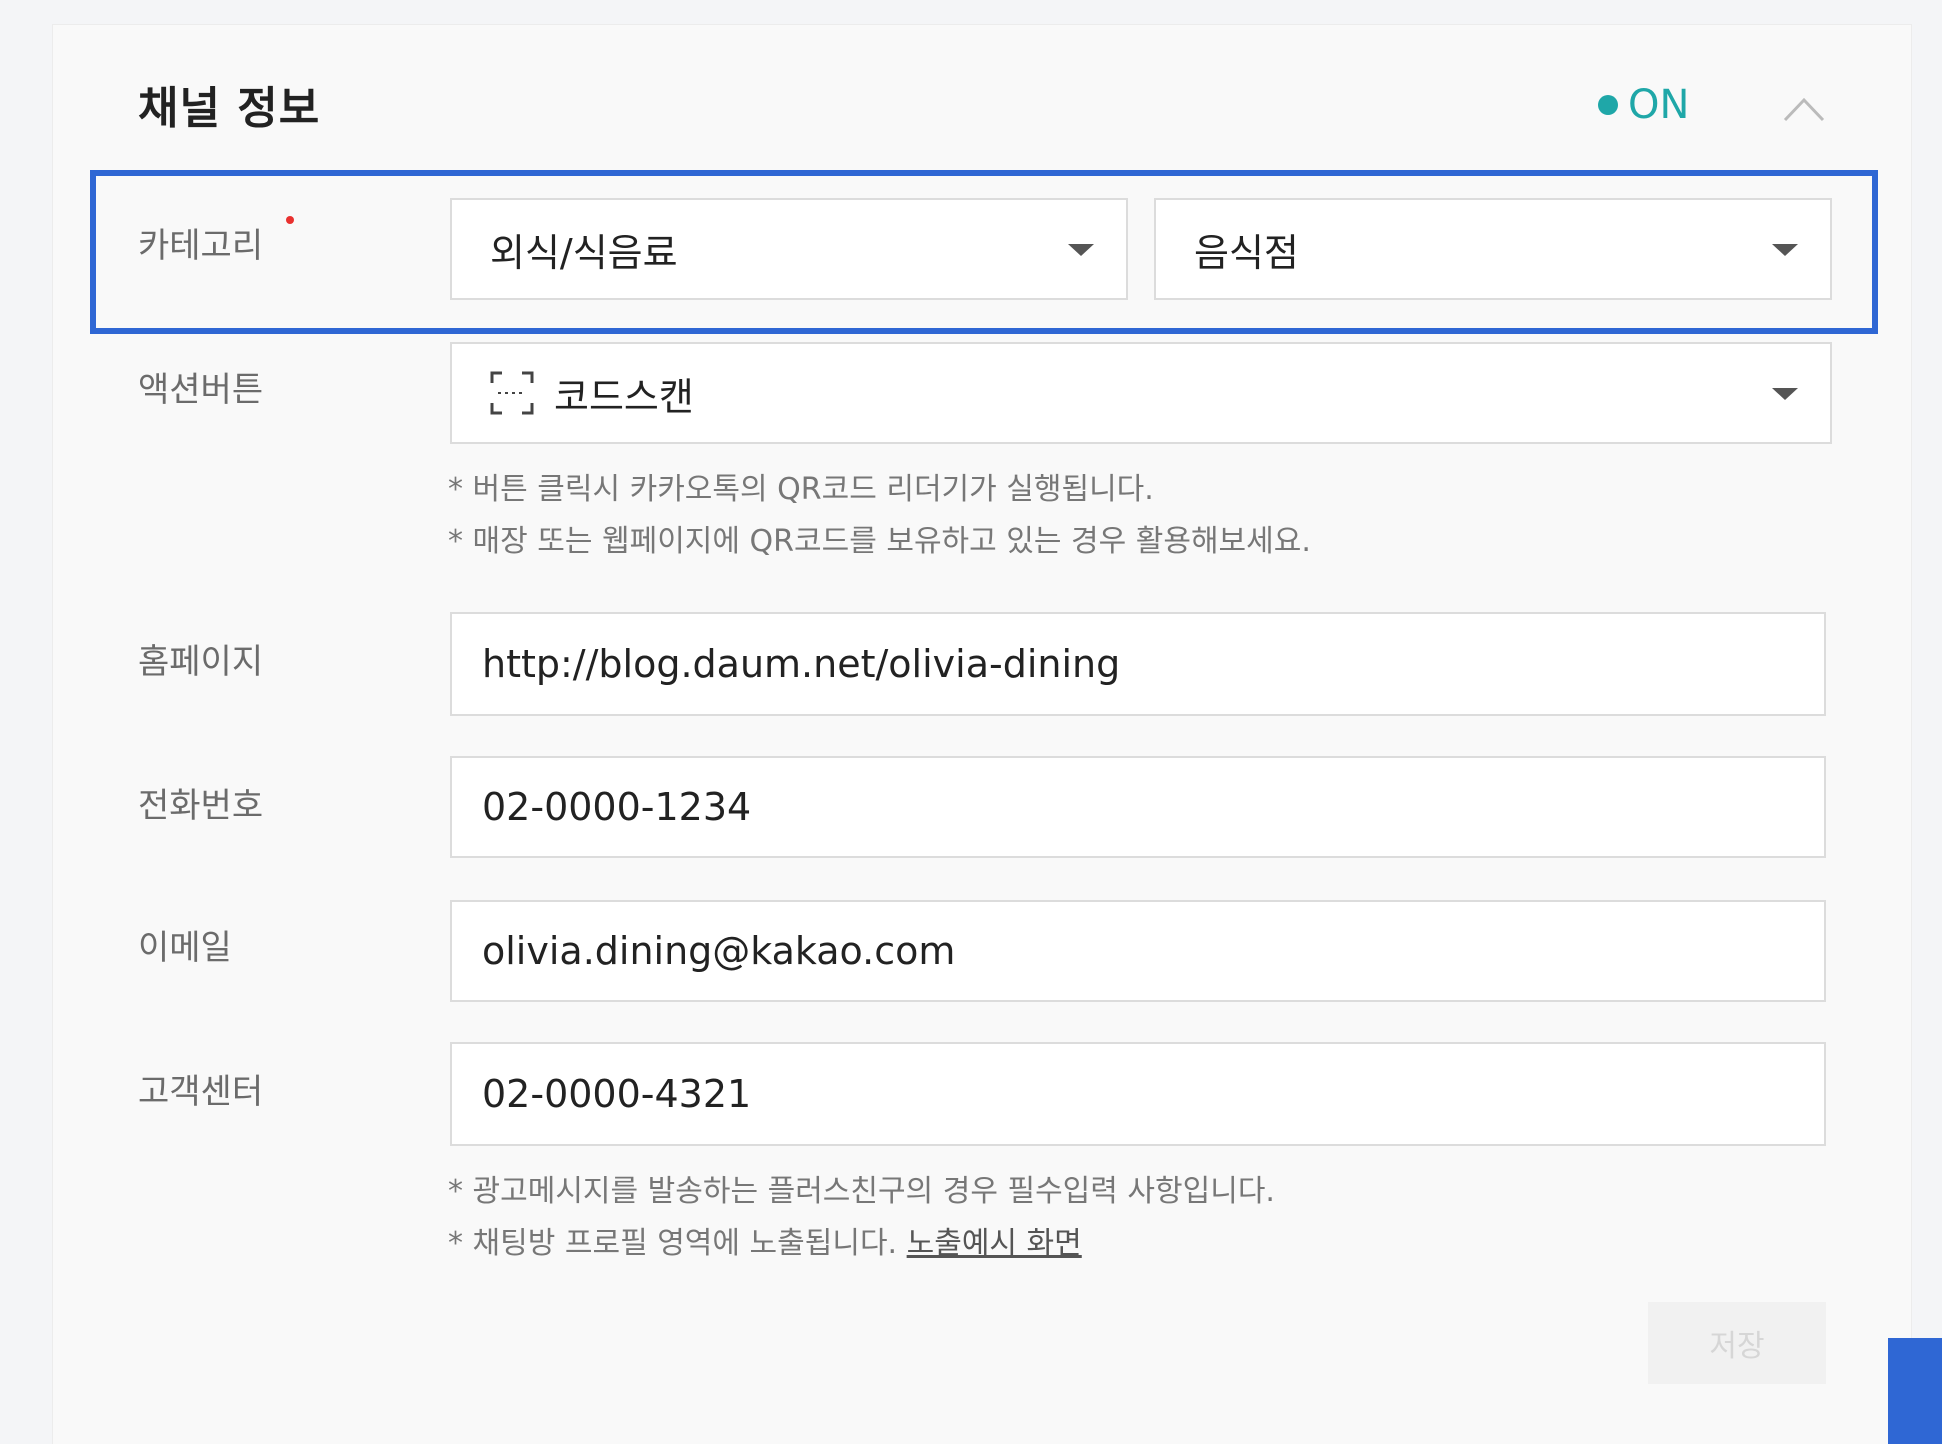  What do you see at coordinates (201, 662) in the screenshot?
I see `homepage-label: 홈페이지` at bounding box center [201, 662].